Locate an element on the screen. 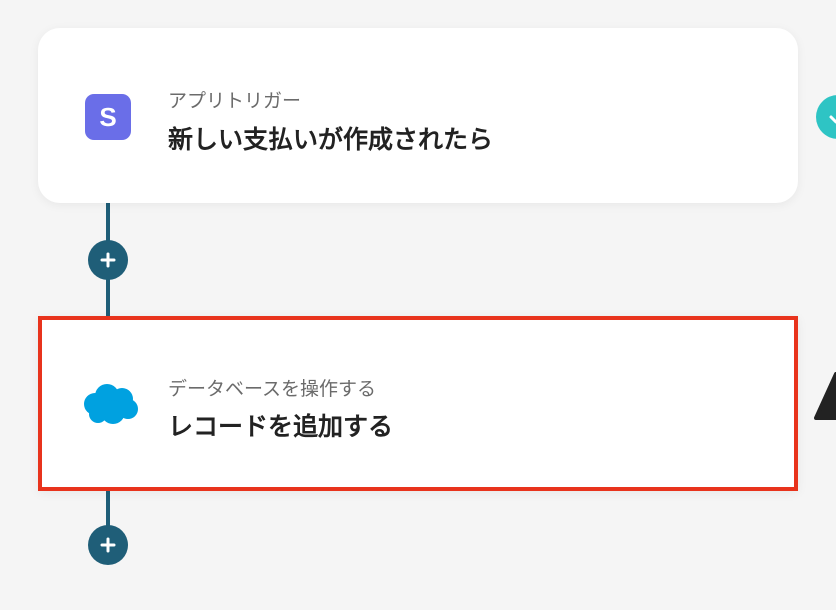 The height and width of the screenshot is (610, 836). warning-icon is located at coordinates (825, 397).